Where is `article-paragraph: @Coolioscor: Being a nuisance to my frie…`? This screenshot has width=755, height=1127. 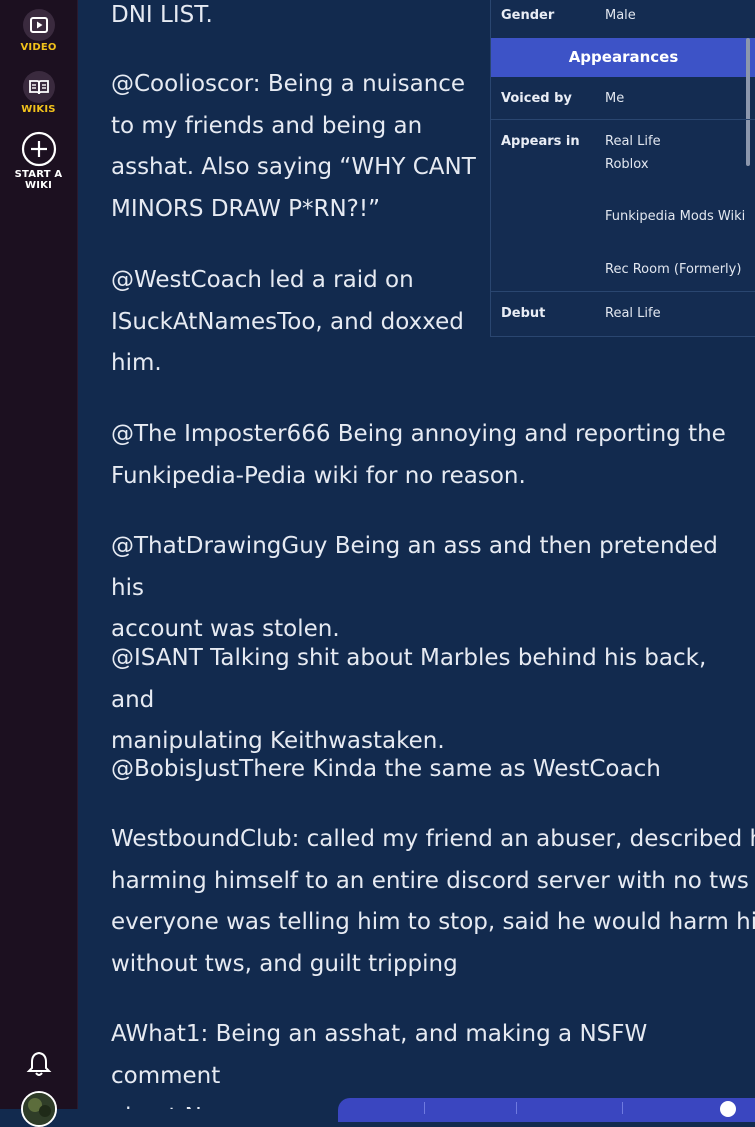 article-paragraph: @Coolioscor: Being a nuisance to my frie… is located at coordinates (293, 146).